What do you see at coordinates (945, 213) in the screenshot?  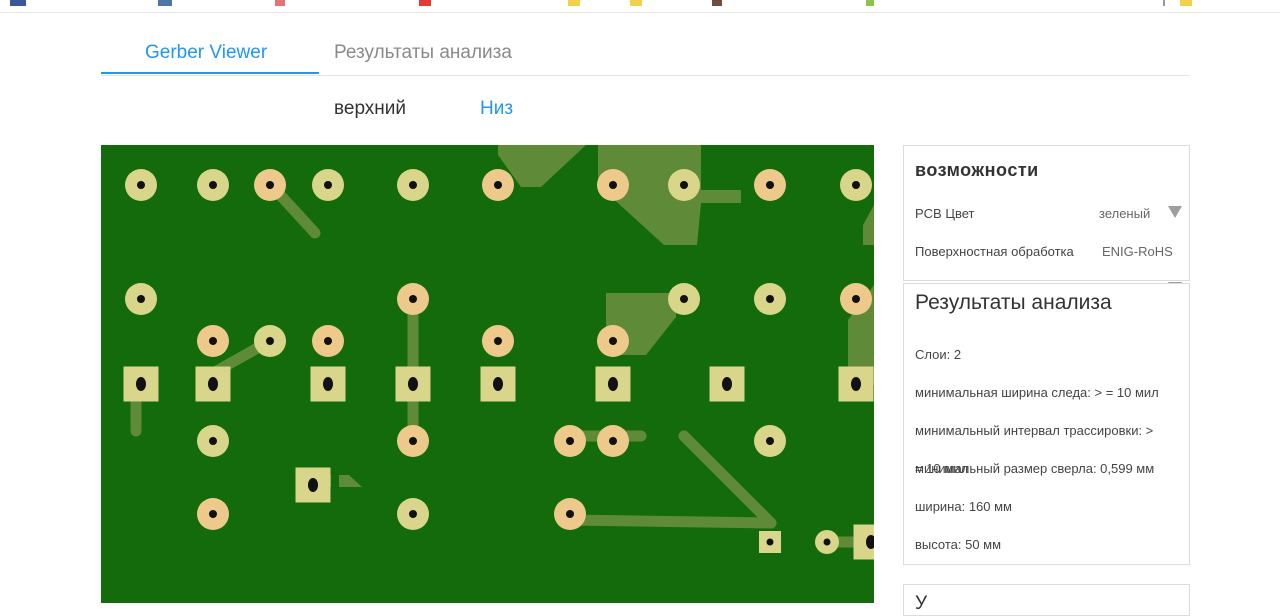 I see `pcb-color-label: PCB Цвет` at bounding box center [945, 213].